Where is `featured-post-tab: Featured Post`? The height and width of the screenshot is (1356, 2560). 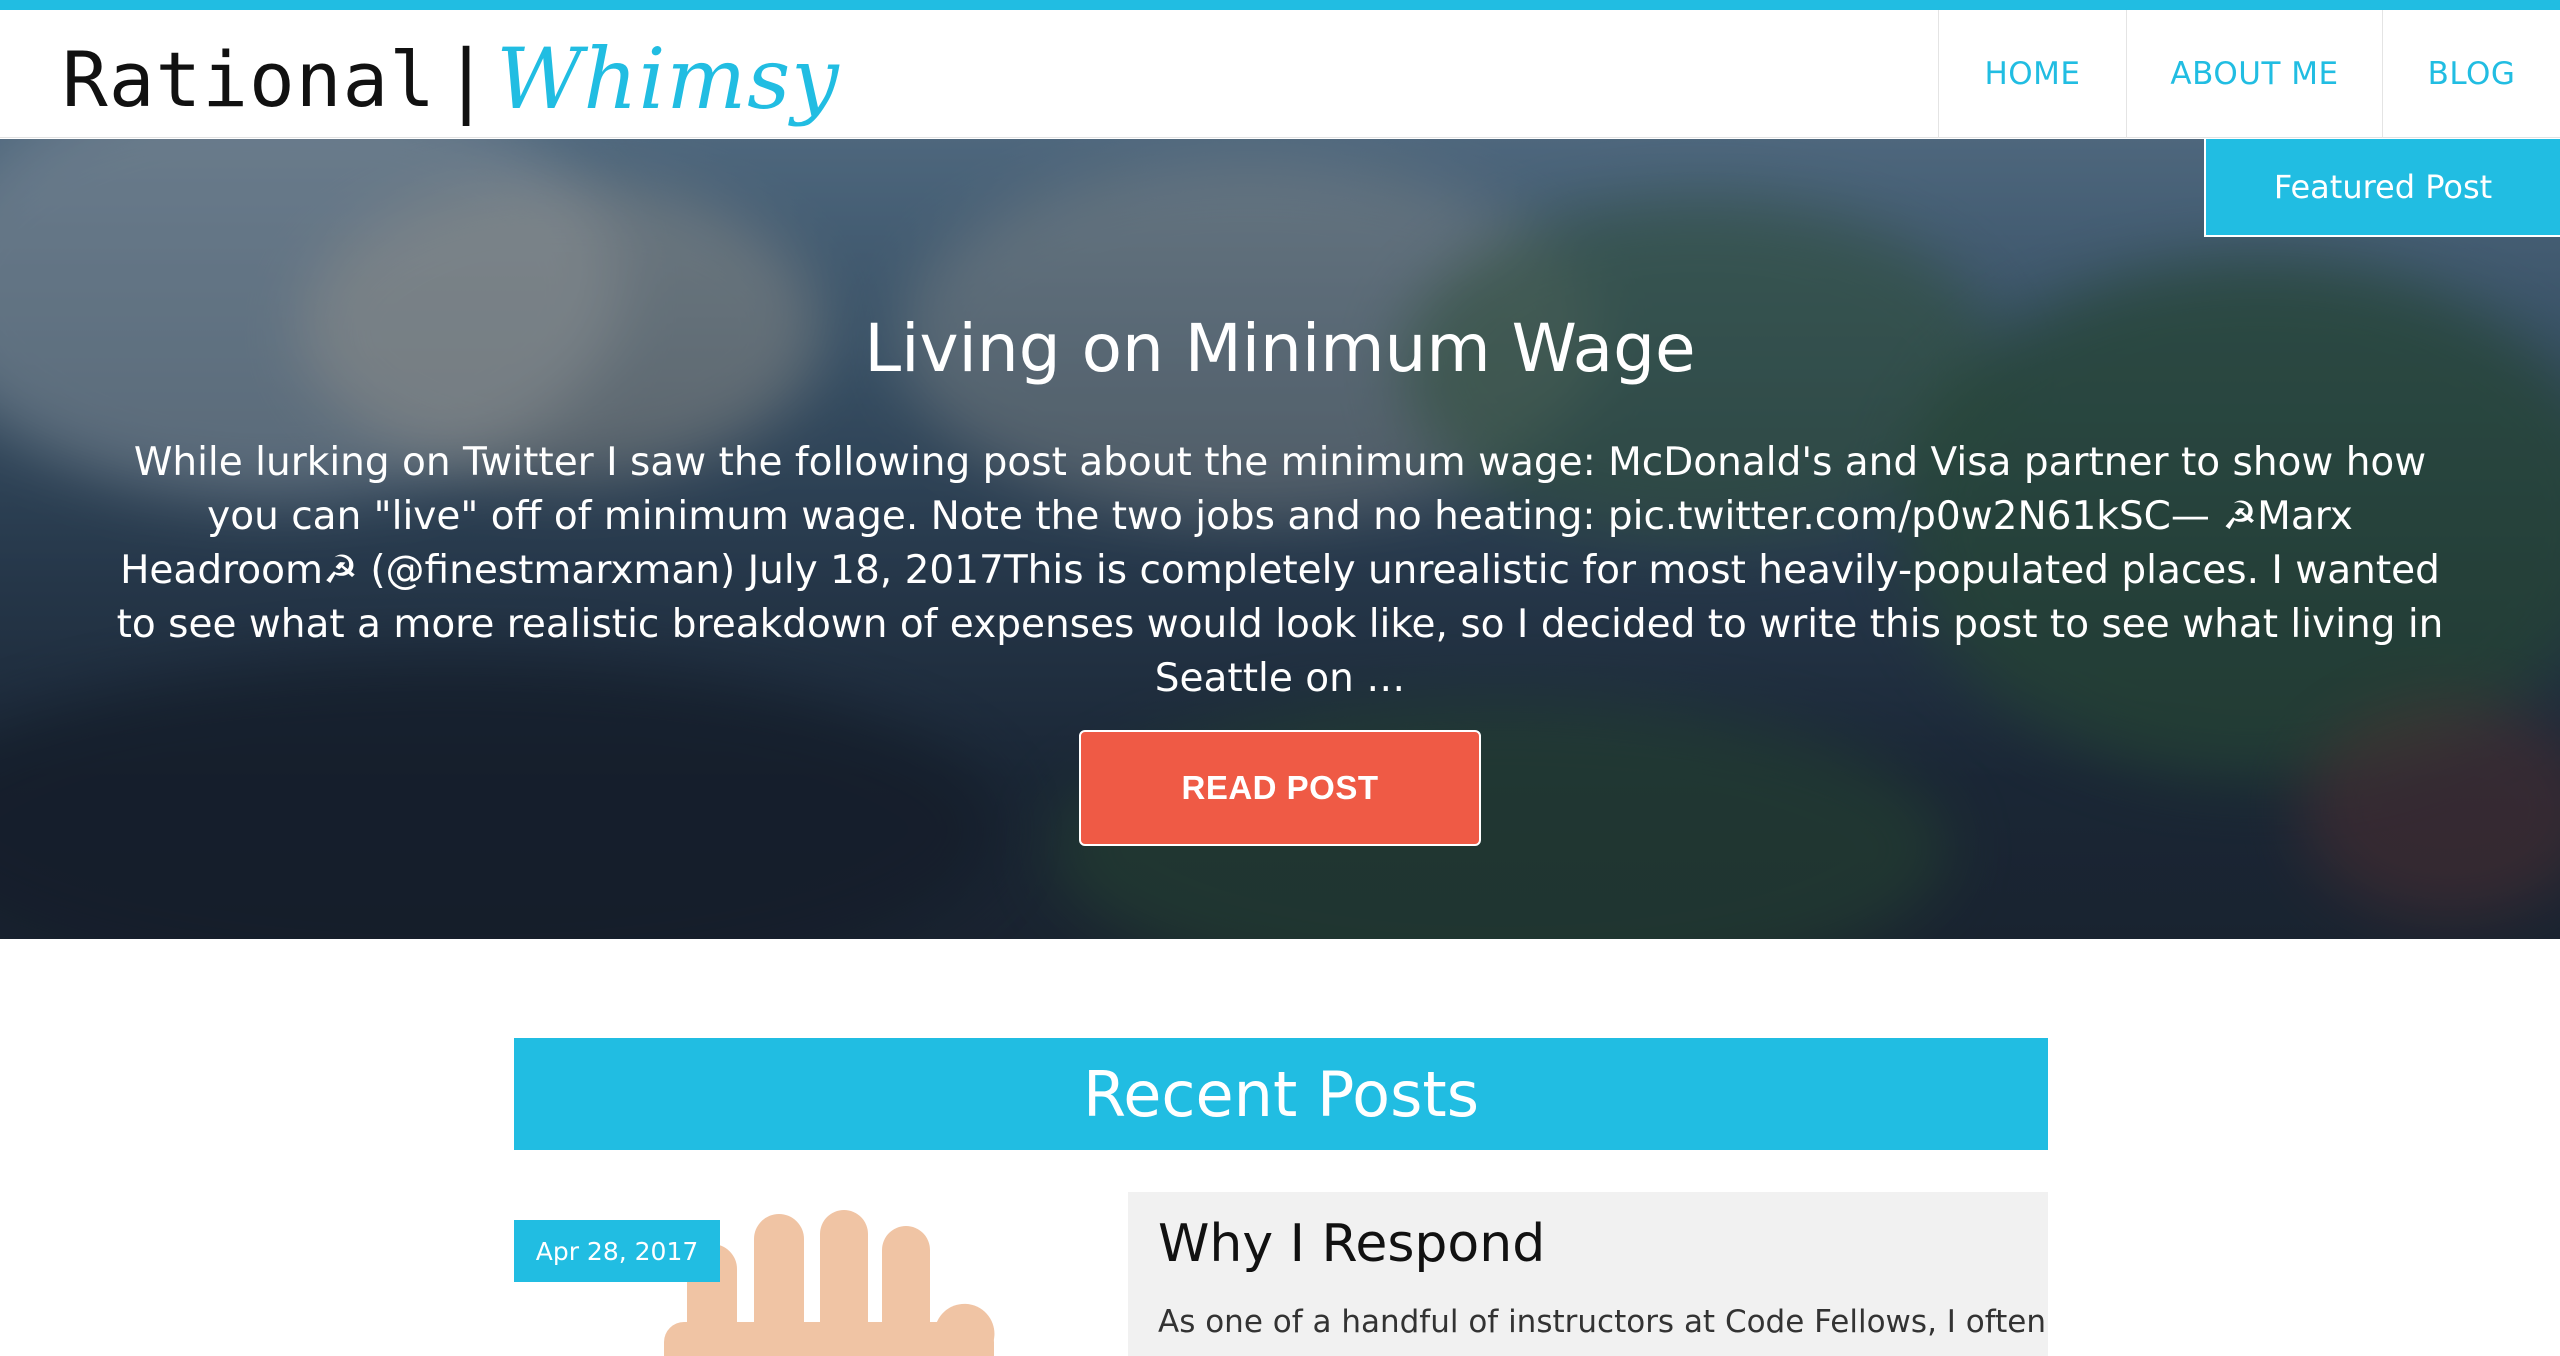
featured-post-tab: Featured Post is located at coordinates (2382, 188).